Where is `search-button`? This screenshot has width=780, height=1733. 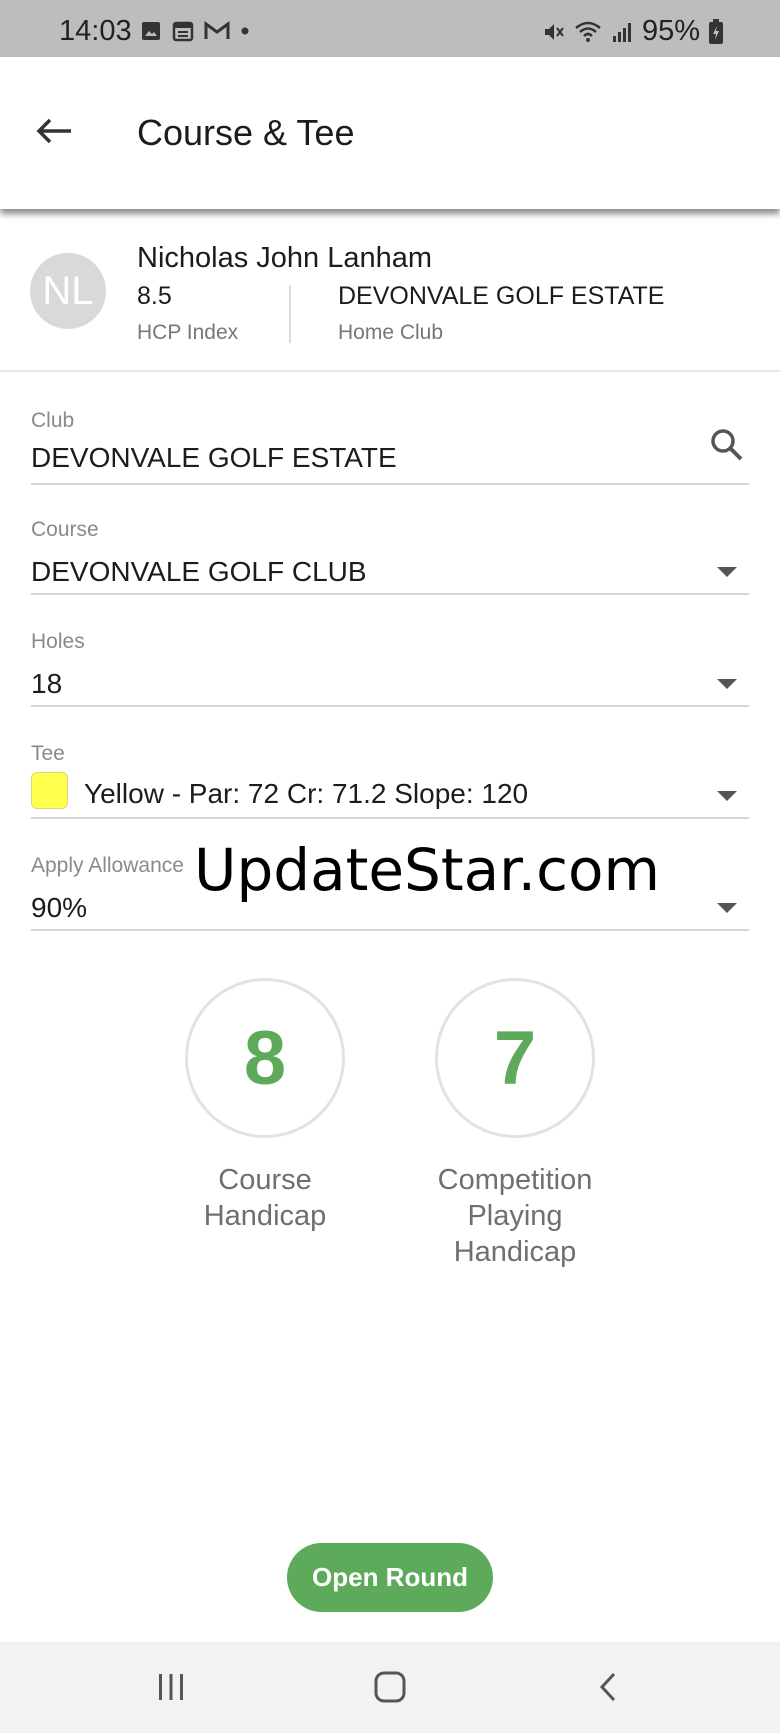
search-button is located at coordinates (727, 445).